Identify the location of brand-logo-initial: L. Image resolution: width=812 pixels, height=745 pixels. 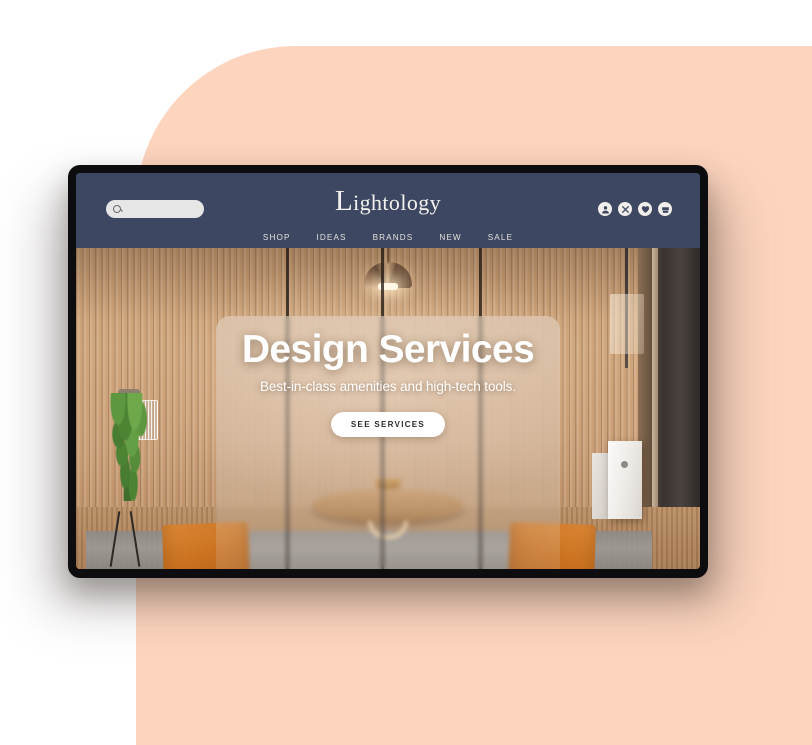
(344, 201).